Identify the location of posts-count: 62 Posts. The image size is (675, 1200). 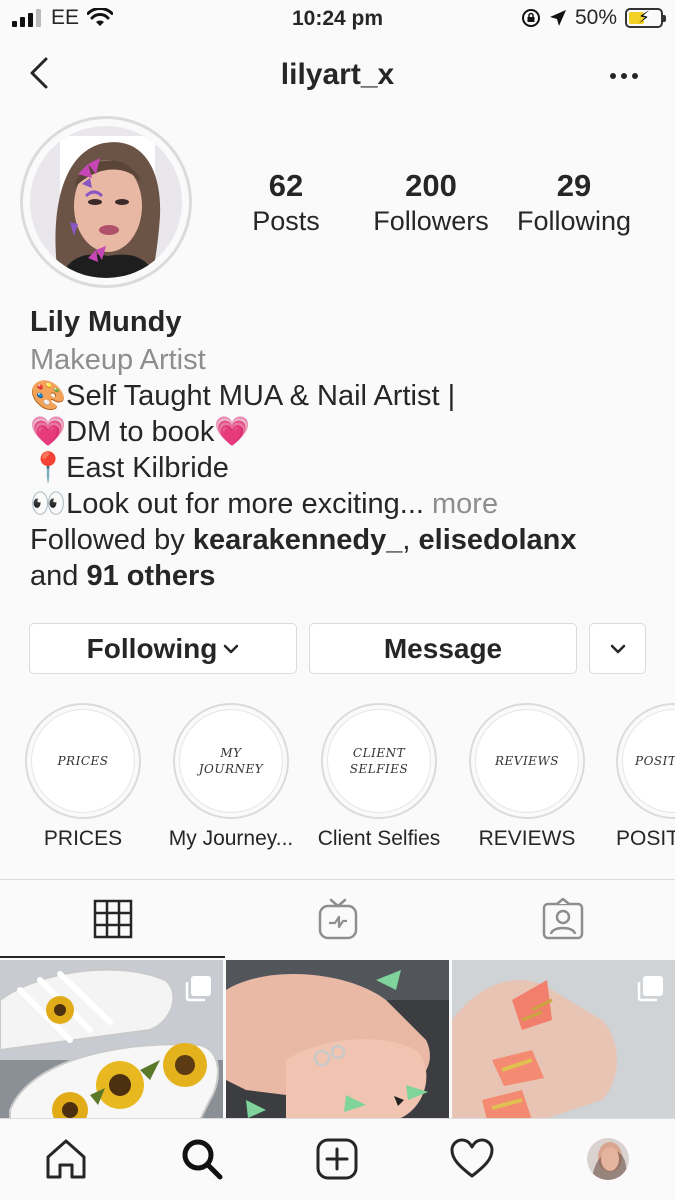
(286, 203).